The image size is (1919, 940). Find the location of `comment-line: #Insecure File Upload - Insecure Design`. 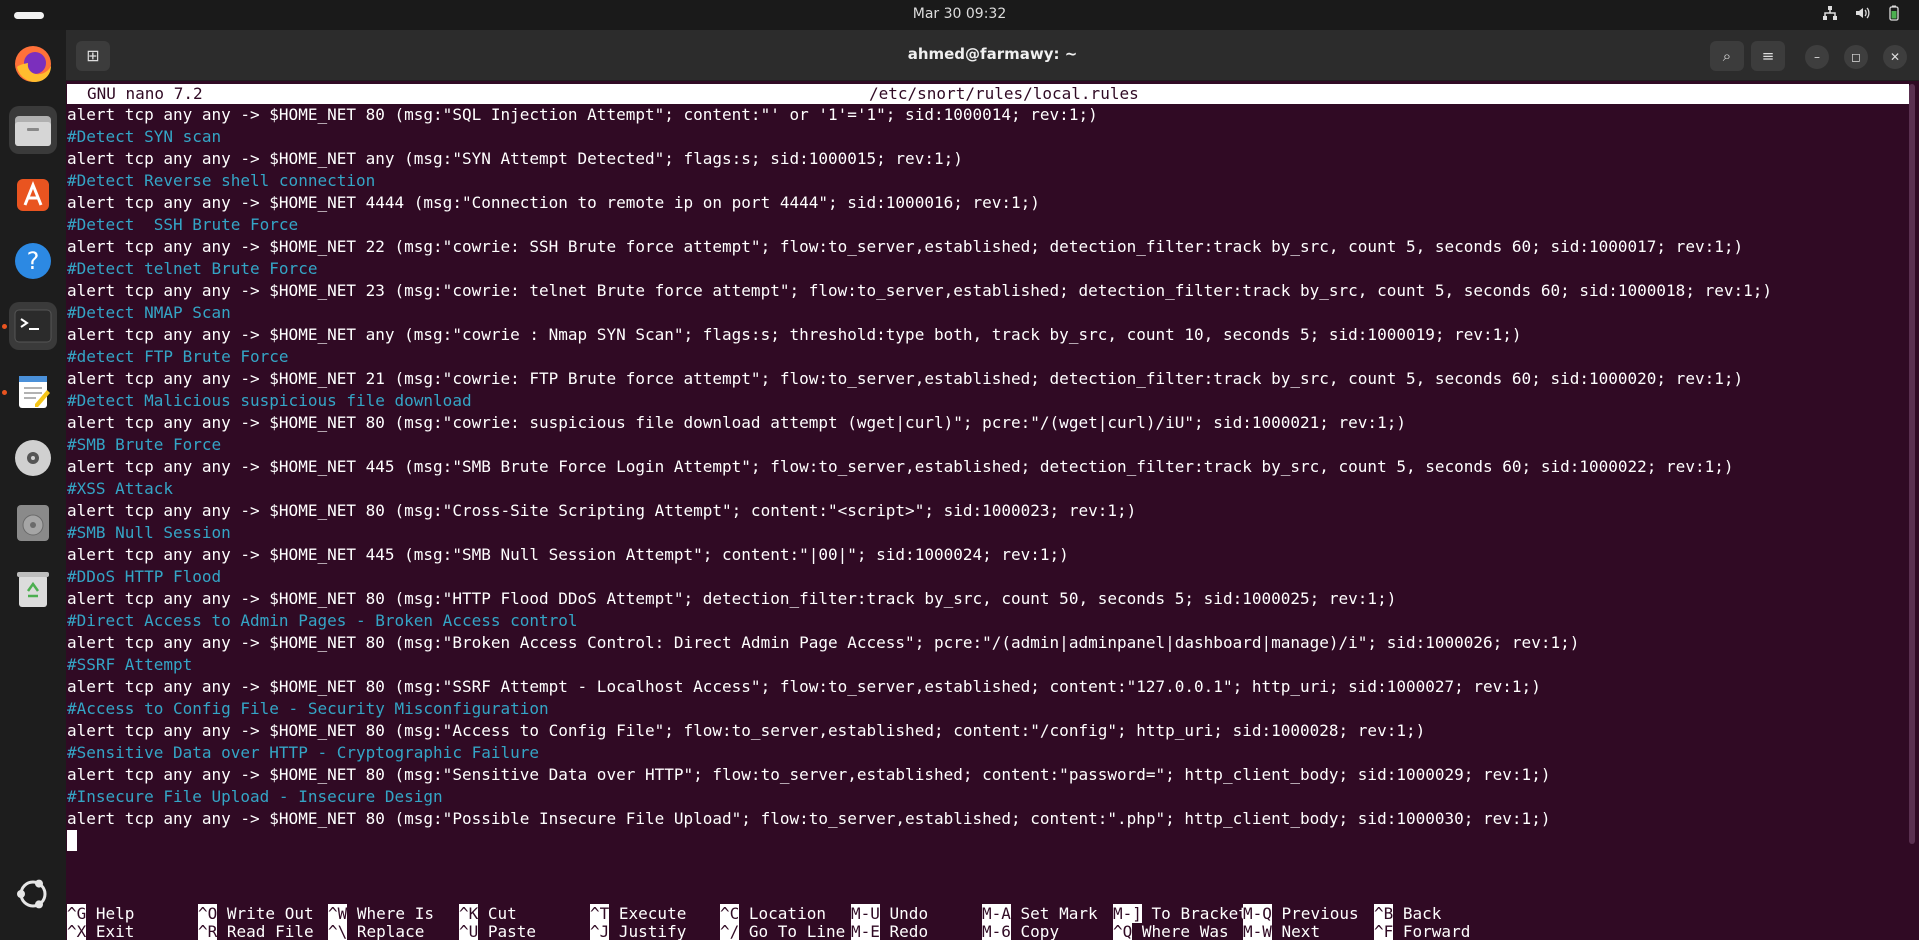

comment-line: #Insecure File Upload - Insecure Design is located at coordinates (988, 797).